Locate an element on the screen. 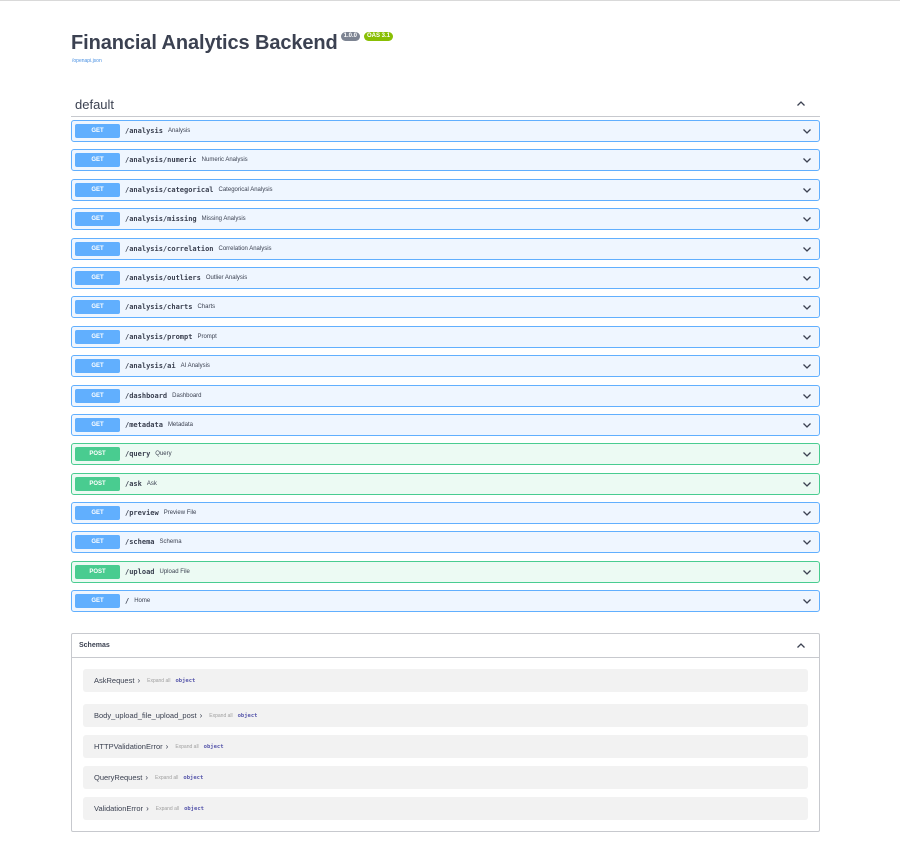  schema-model: HTTPValidationError › Expand all object is located at coordinates (445, 746).